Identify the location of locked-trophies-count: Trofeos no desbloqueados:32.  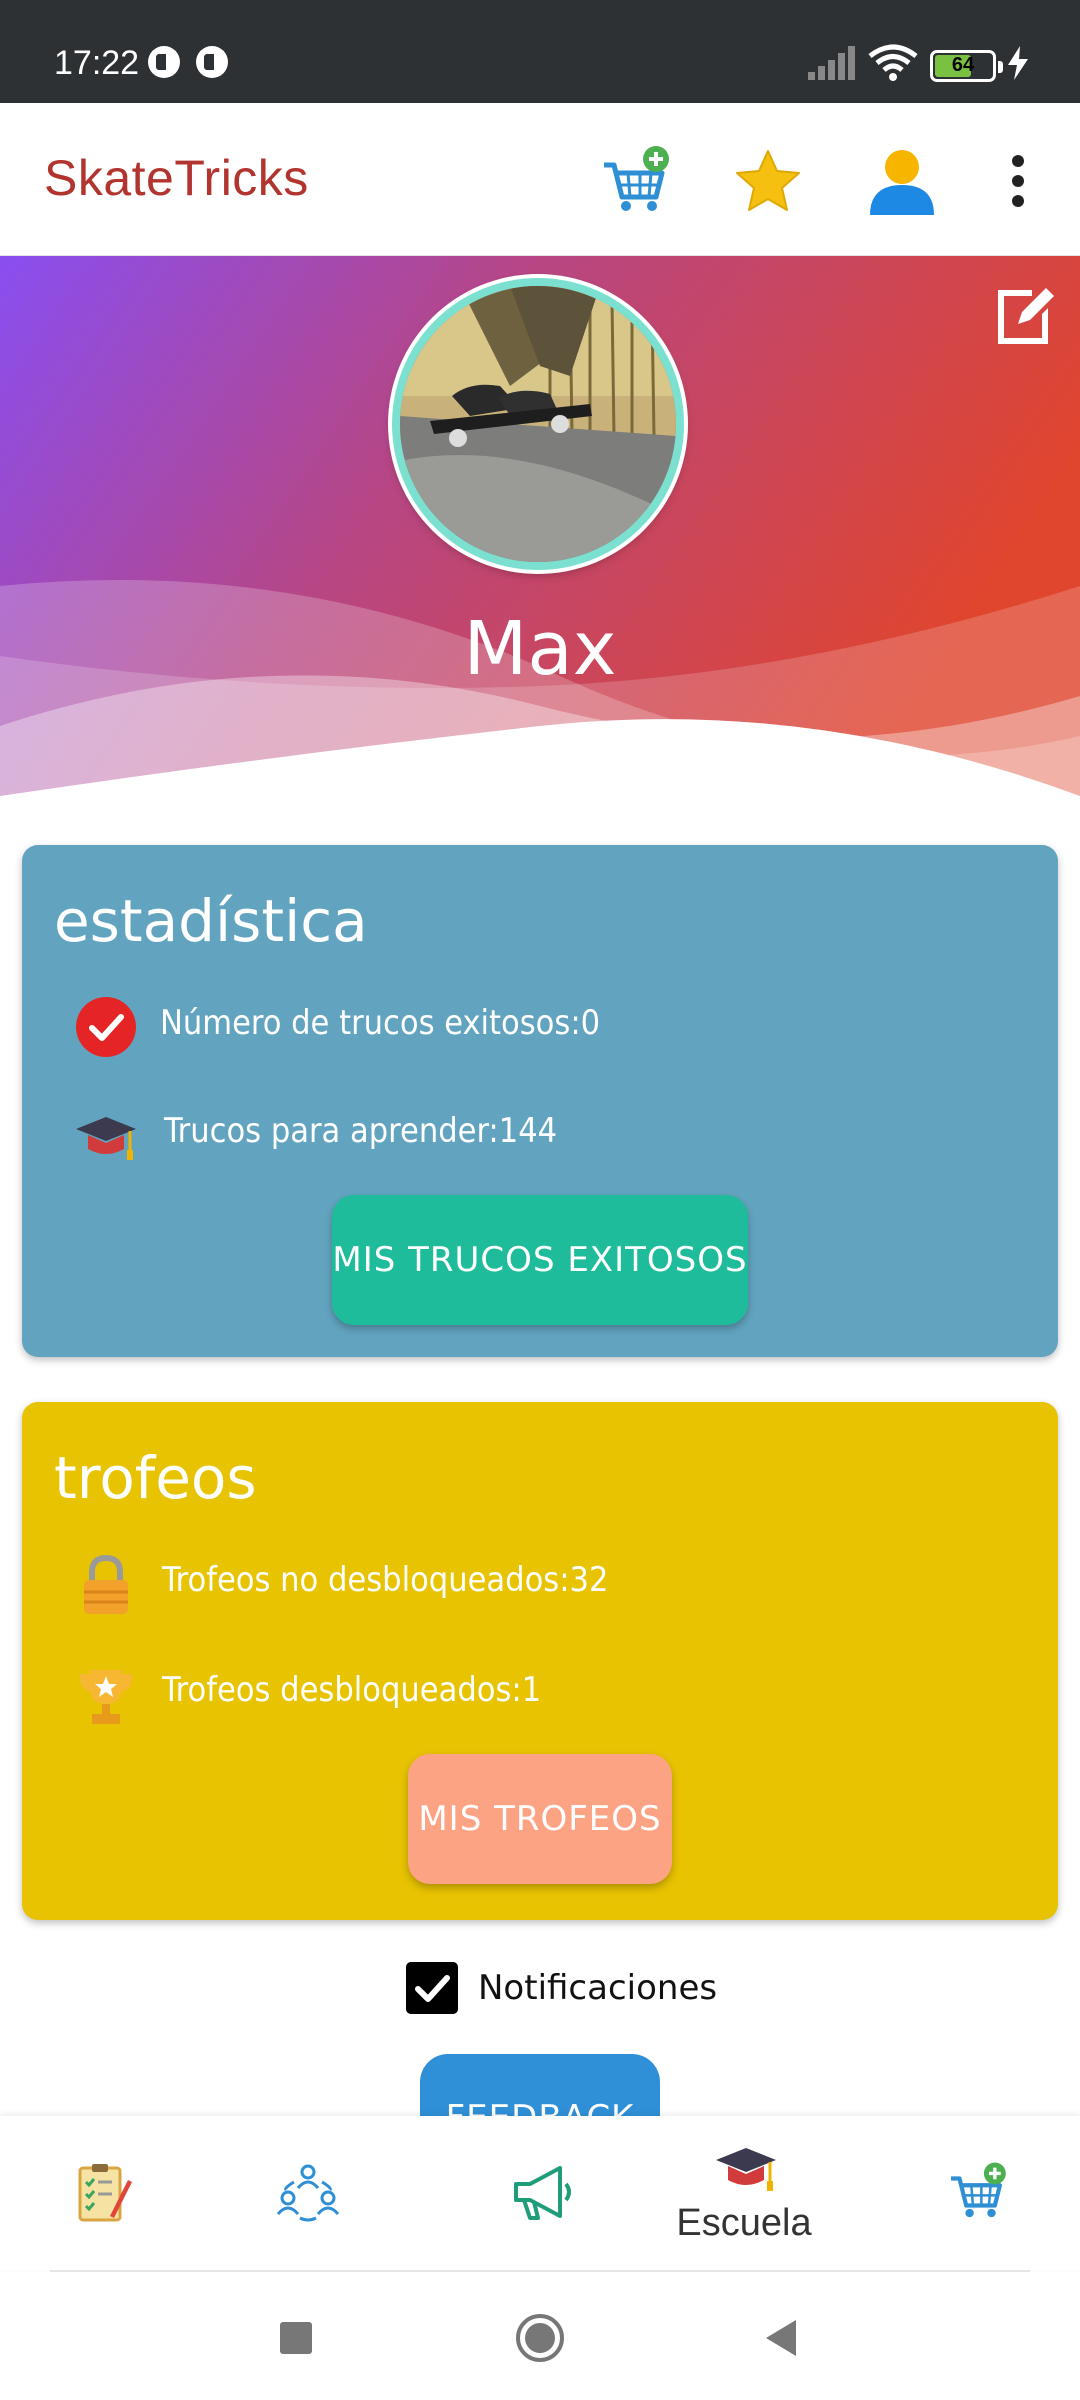
(385, 1580).